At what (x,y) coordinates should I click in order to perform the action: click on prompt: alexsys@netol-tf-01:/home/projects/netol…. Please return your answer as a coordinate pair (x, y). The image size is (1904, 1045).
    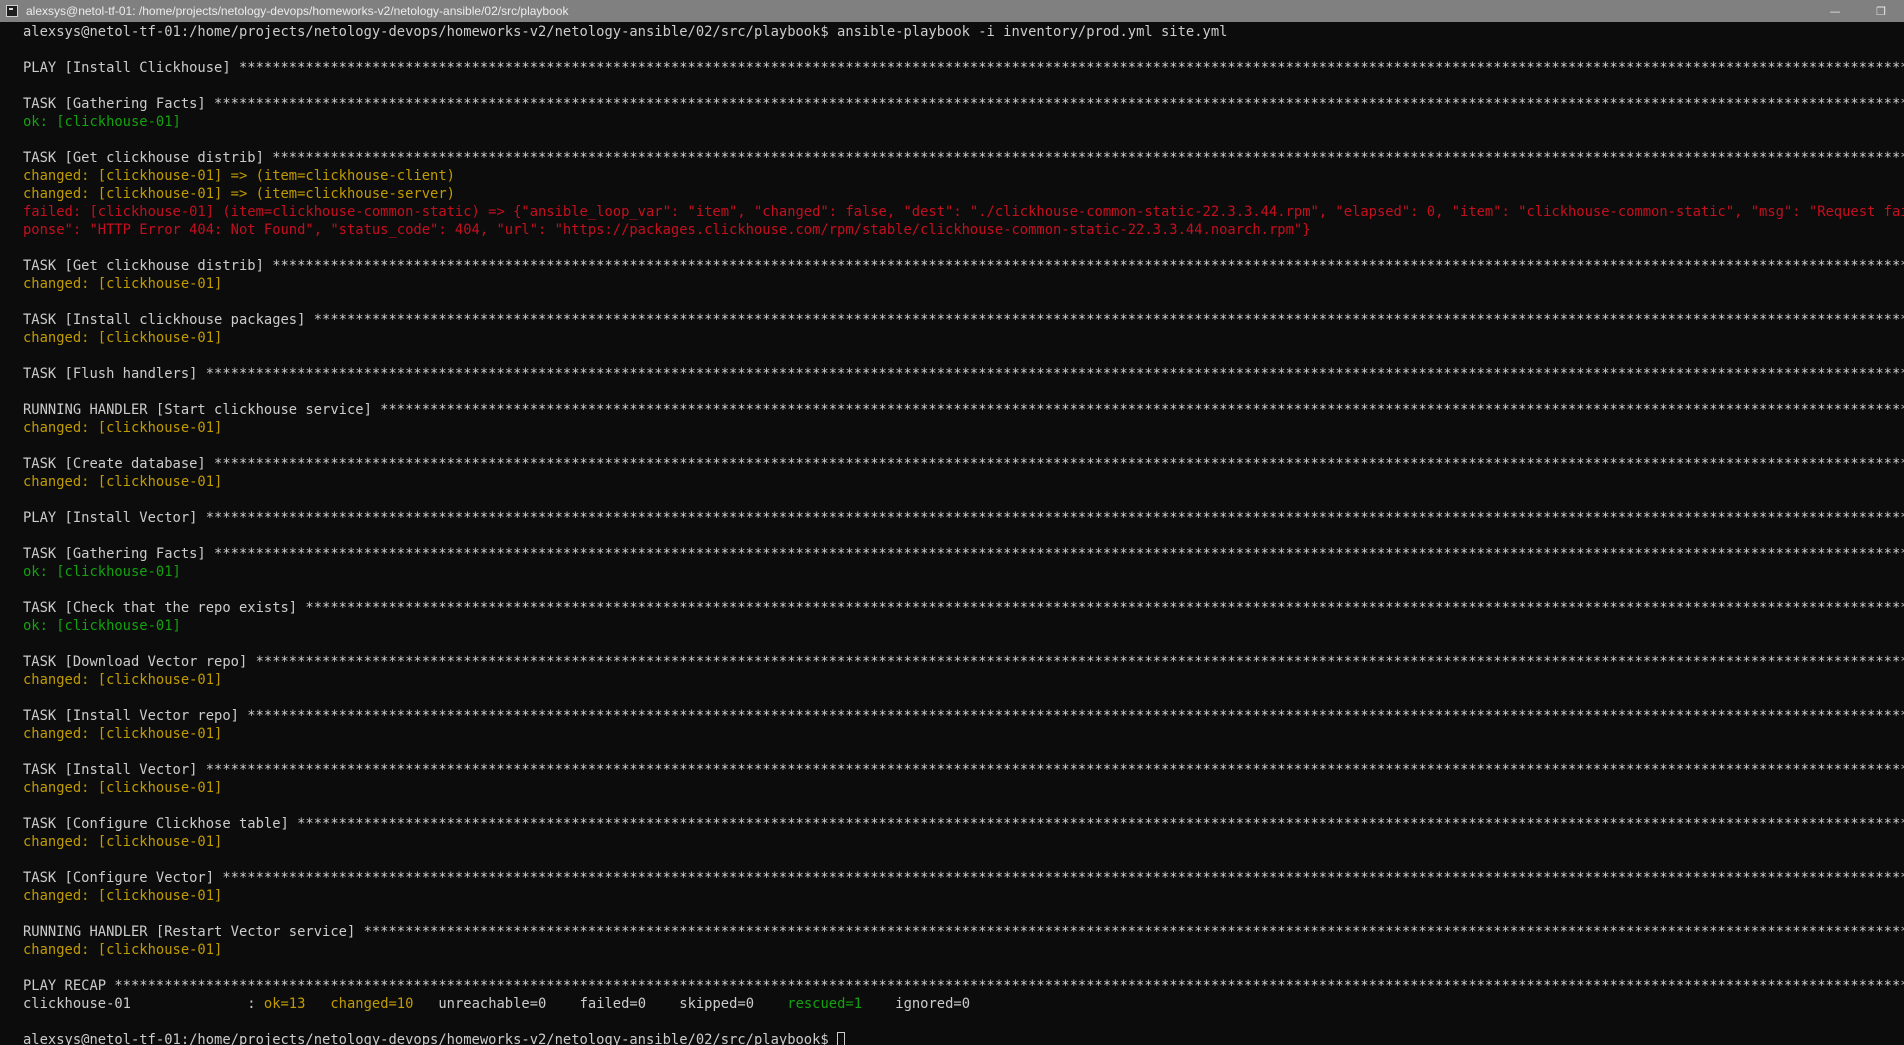
    Looking at the image, I should click on (430, 32).